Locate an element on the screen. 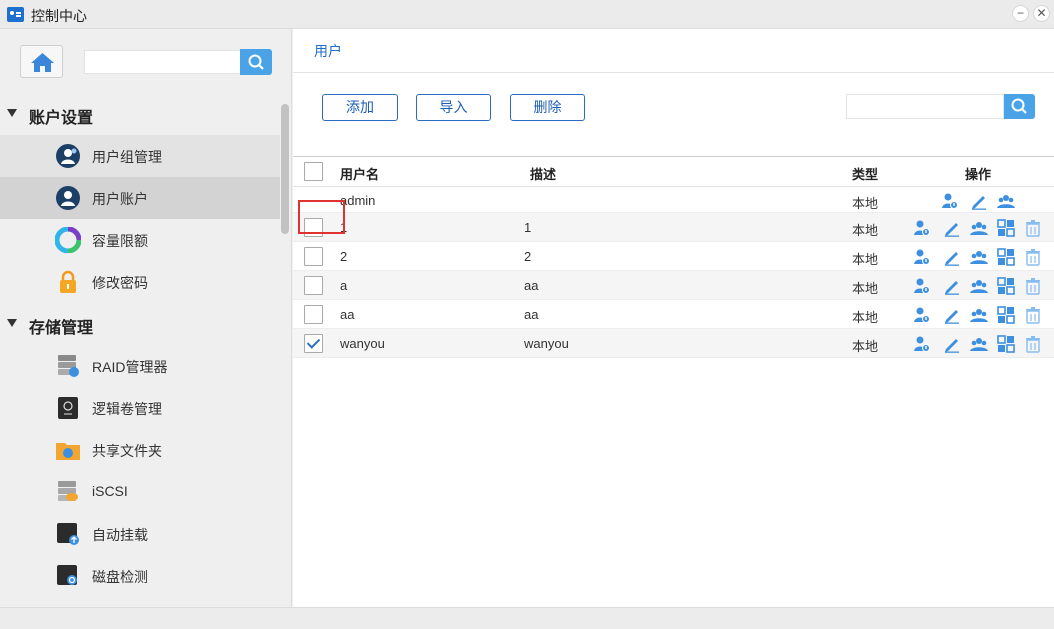  sidebar-item-label: RAID管理器 is located at coordinates (130, 367).